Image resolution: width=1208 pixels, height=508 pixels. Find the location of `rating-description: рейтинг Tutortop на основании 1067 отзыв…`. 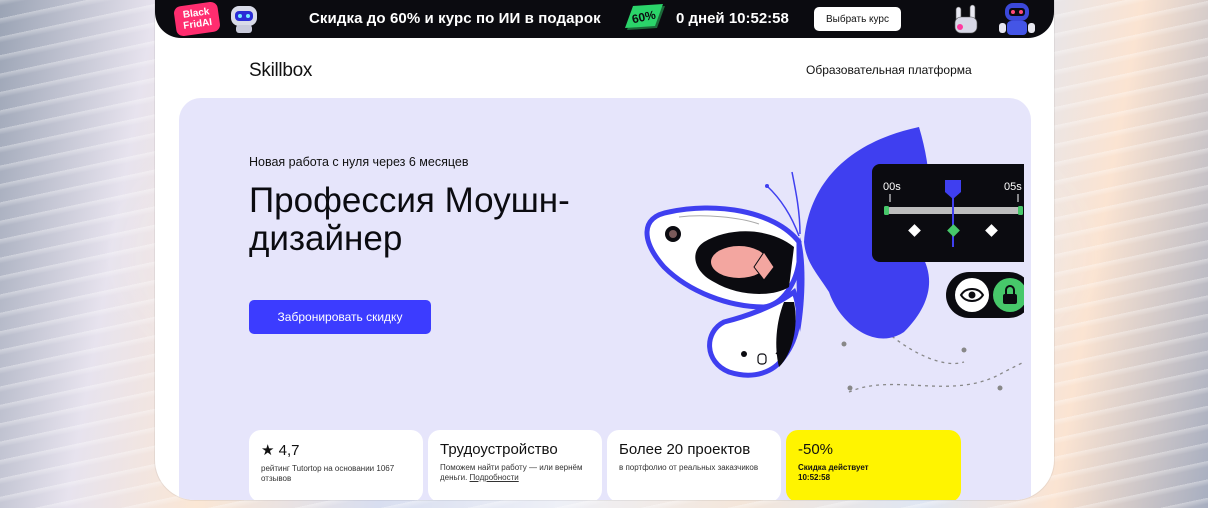

rating-description: рейтинг Tutortop на основании 1067 отзыв… is located at coordinates (328, 473).